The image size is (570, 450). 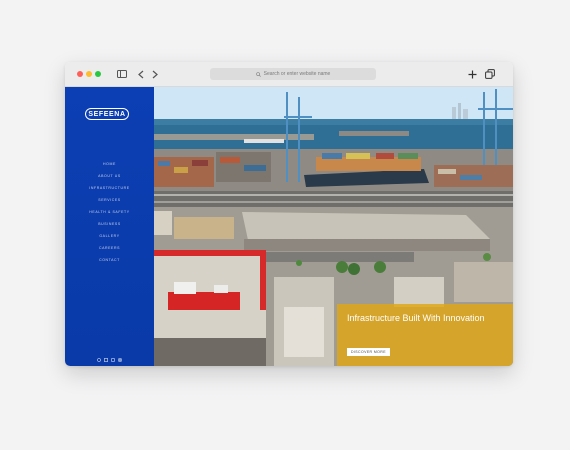 I want to click on nav-item-business: Business, so click(x=109, y=224).